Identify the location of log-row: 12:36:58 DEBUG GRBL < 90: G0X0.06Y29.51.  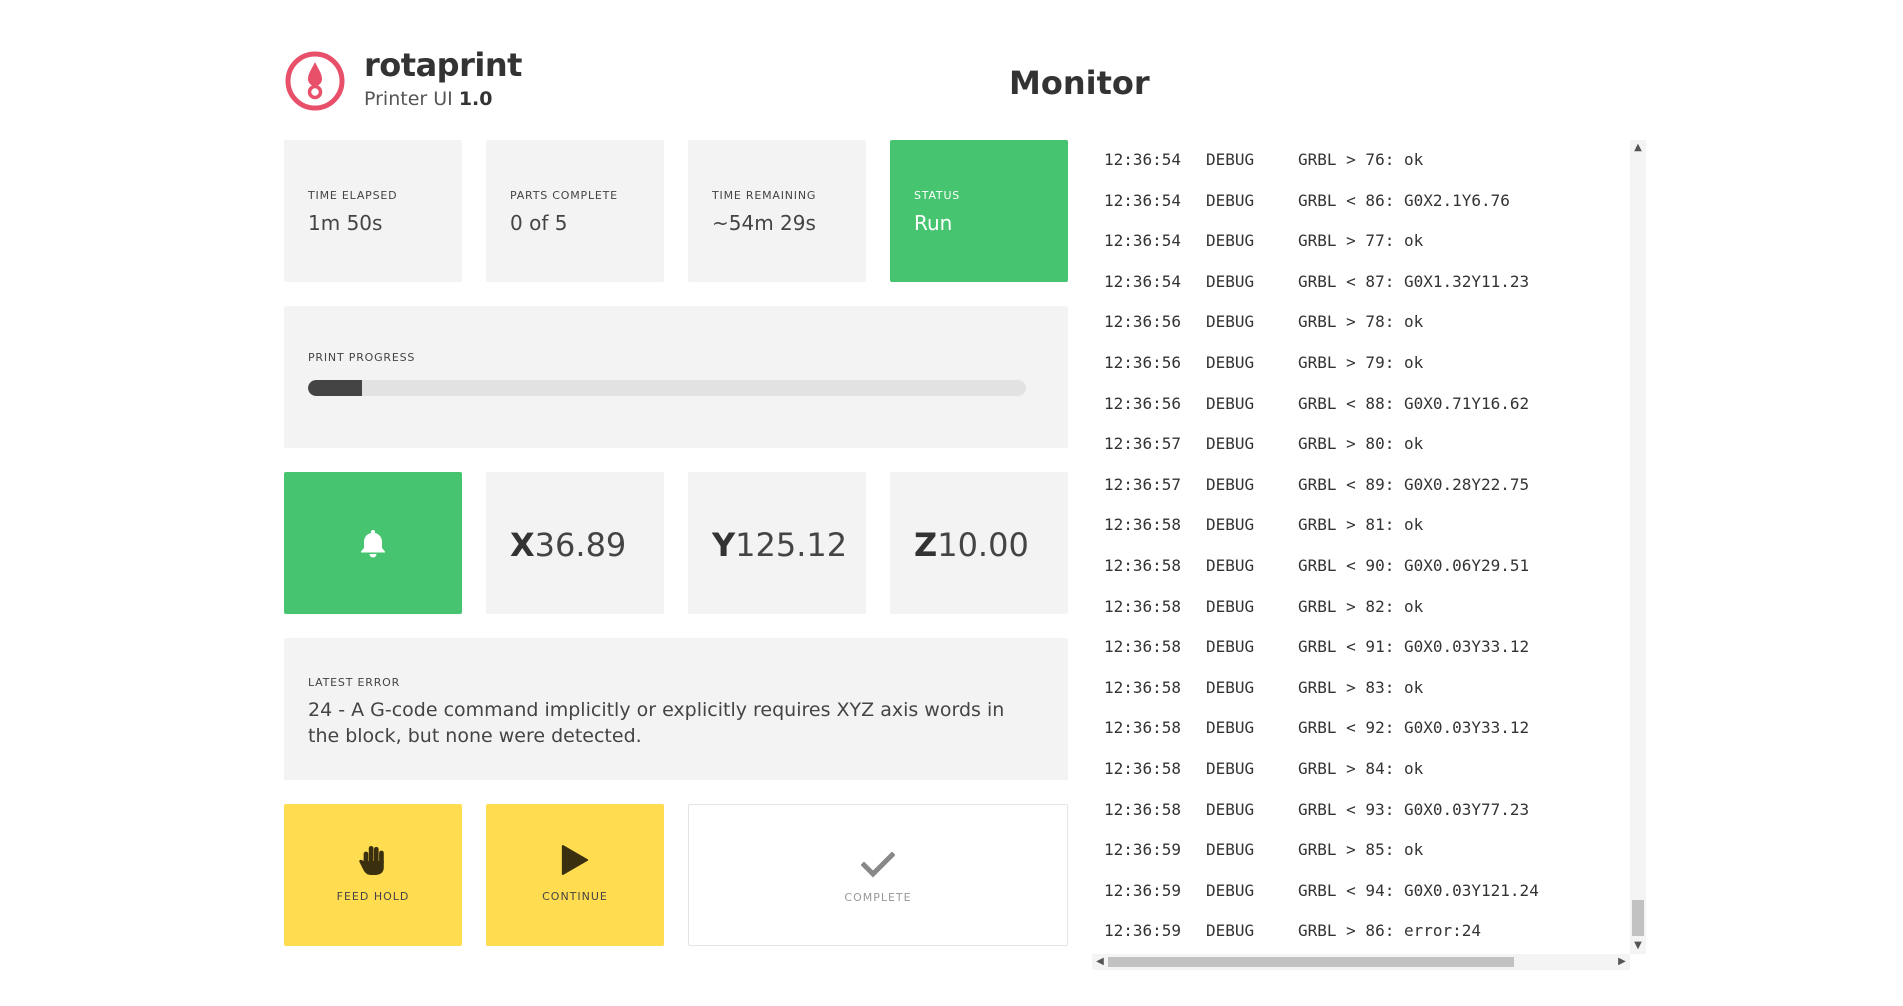
(1361, 566).